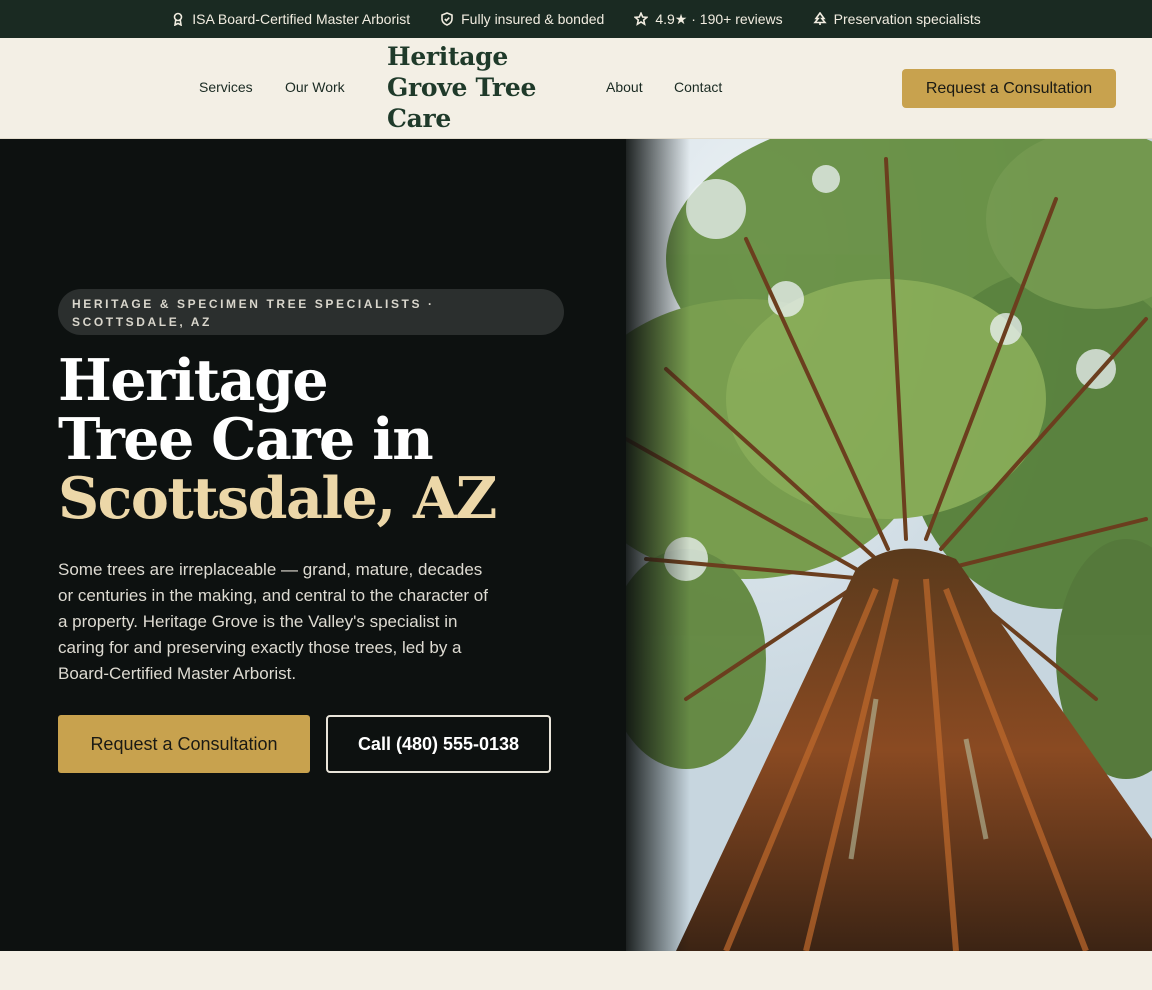 Image resolution: width=1152 pixels, height=990 pixels. What do you see at coordinates (301, 19) in the screenshot?
I see `trust-item-label: ISA Board-Certified Master Arborist` at bounding box center [301, 19].